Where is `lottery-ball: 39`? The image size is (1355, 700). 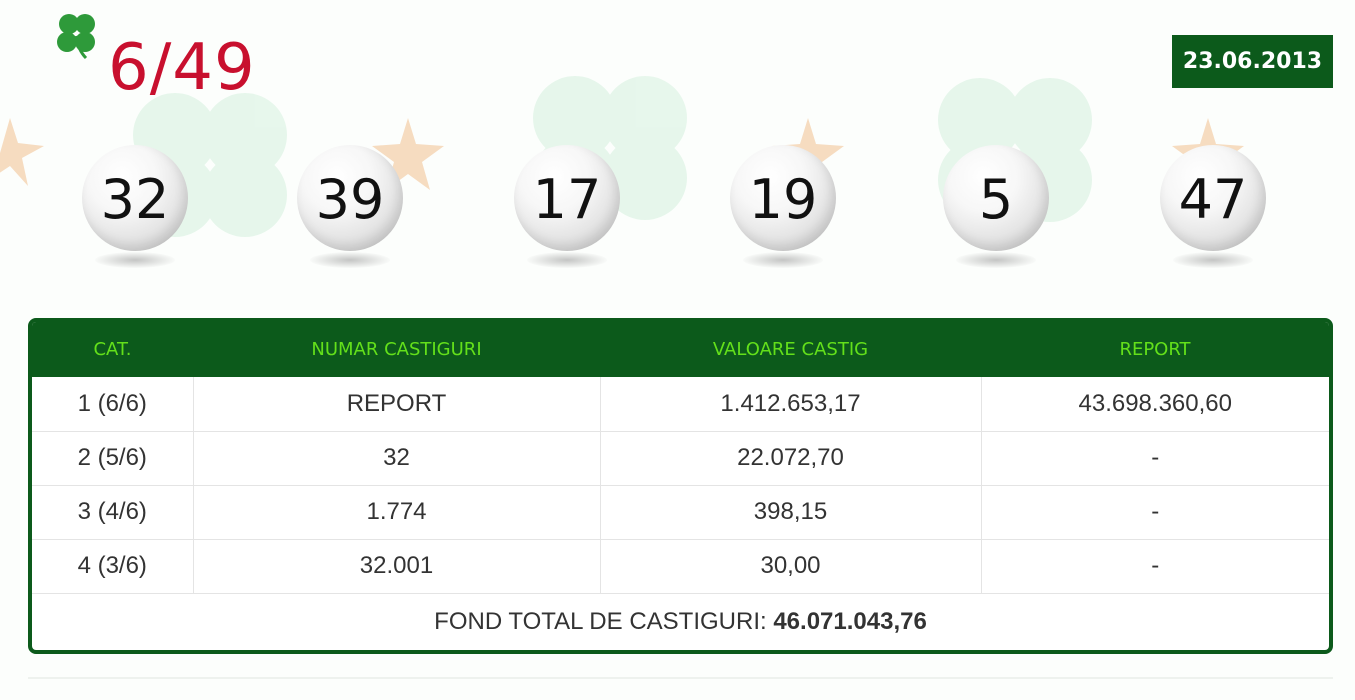 lottery-ball: 39 is located at coordinates (350, 205).